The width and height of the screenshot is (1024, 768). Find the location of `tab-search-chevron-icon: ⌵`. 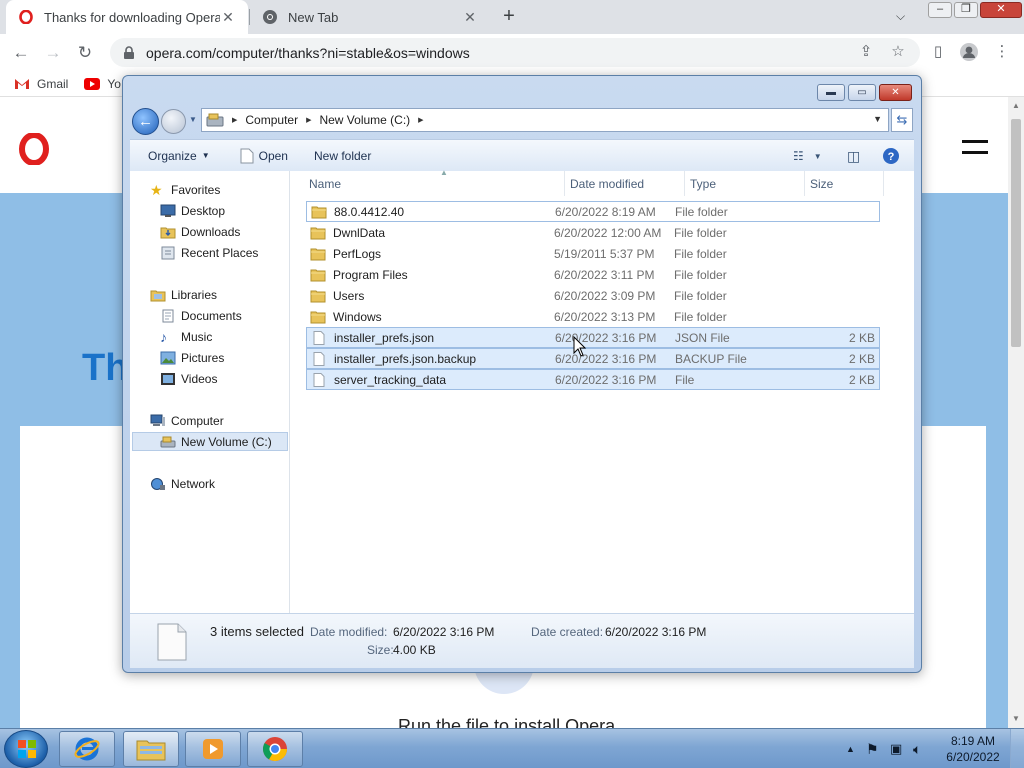

tab-search-chevron-icon: ⌵ is located at coordinates (900, 16).